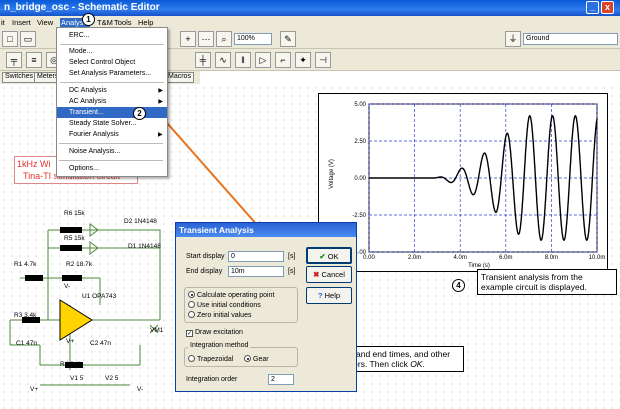  What do you see at coordinates (144, 246) in the screenshot?
I see `label-d1: D1 1N4148` at bounding box center [144, 246].